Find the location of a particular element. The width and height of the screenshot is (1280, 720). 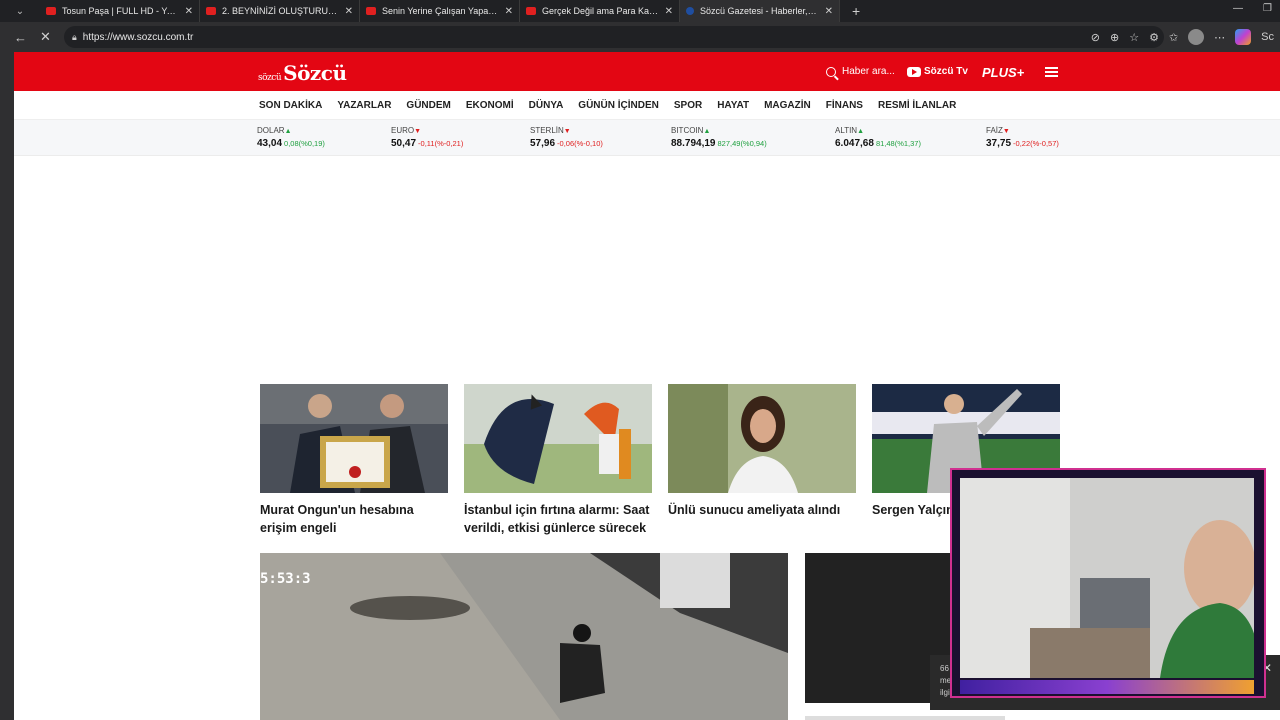

tab-label: Senin Yerine Çalışan Yapay Zeka A is located at coordinates (440, 11).